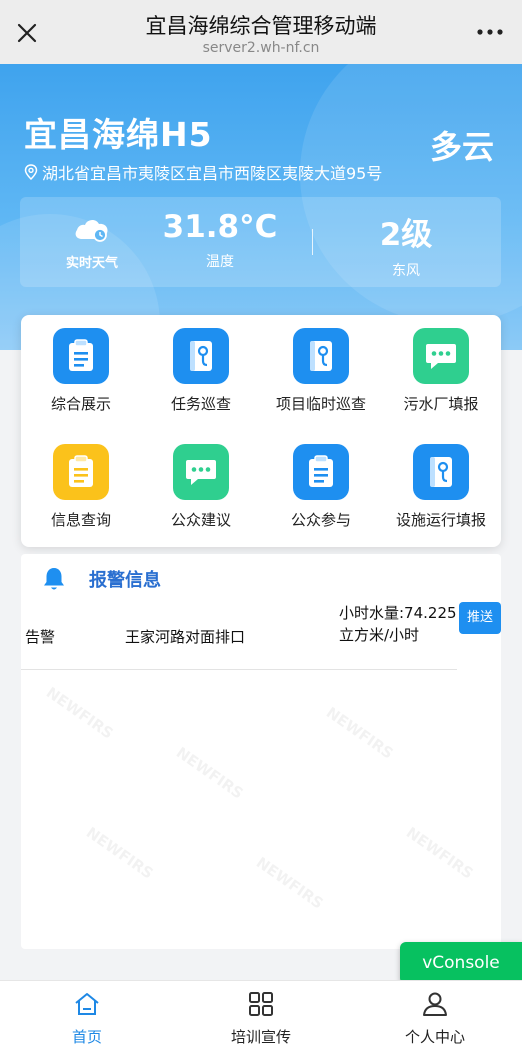 This screenshot has width=522, height=1048. I want to click on alarm-type: 告警, so click(40, 637).